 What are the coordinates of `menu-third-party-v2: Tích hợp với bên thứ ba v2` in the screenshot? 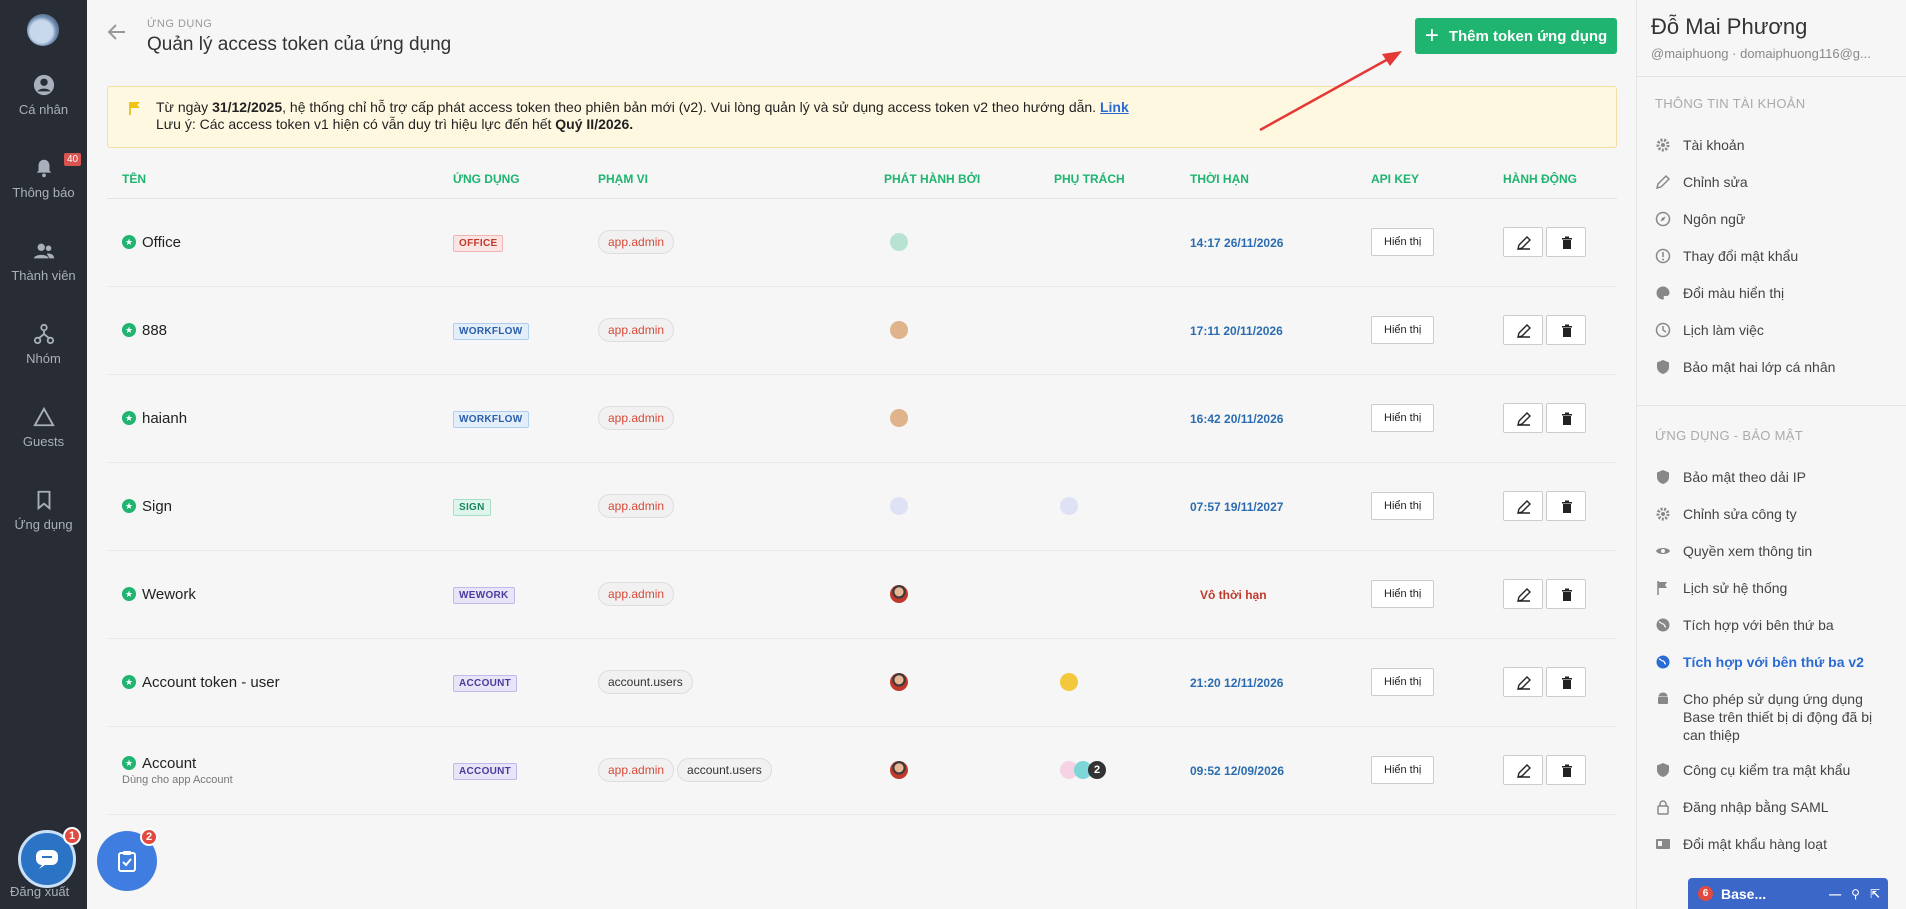 It's located at (1775, 662).